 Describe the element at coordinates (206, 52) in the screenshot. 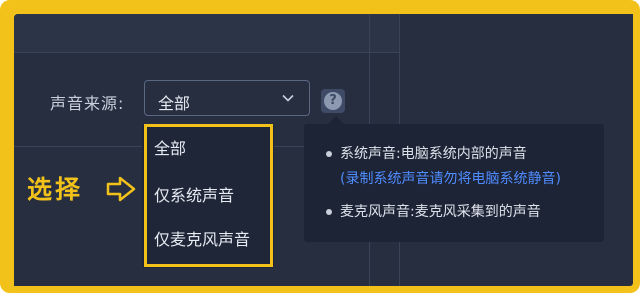

I see `divider` at that location.